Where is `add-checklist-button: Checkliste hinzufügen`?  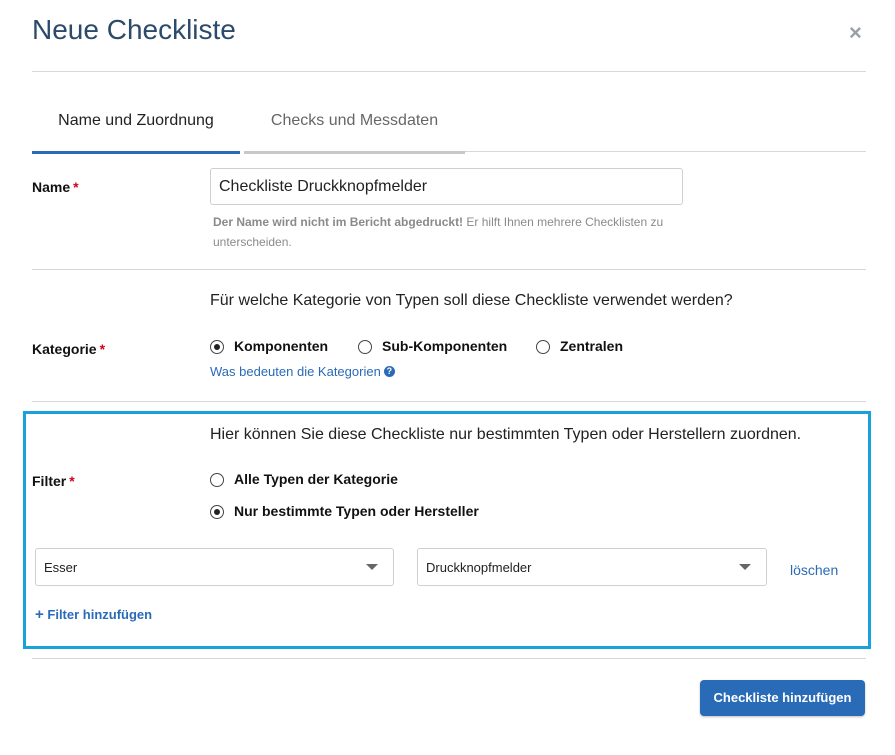
add-checklist-button: Checkliste hinzufügen is located at coordinates (782, 698).